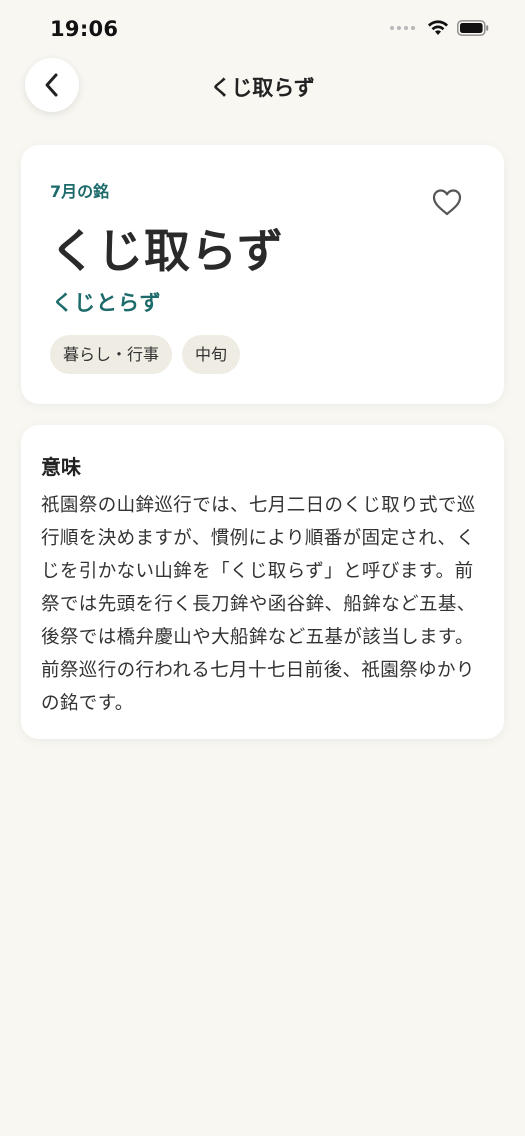  I want to click on battery-icon, so click(473, 28).